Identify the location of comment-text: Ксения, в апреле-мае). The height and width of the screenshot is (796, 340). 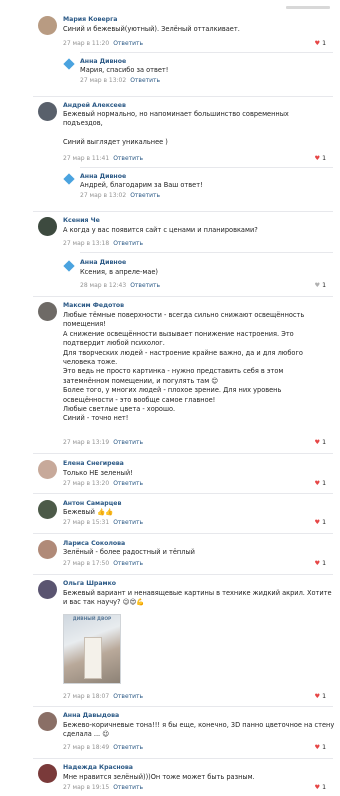
(119, 272).